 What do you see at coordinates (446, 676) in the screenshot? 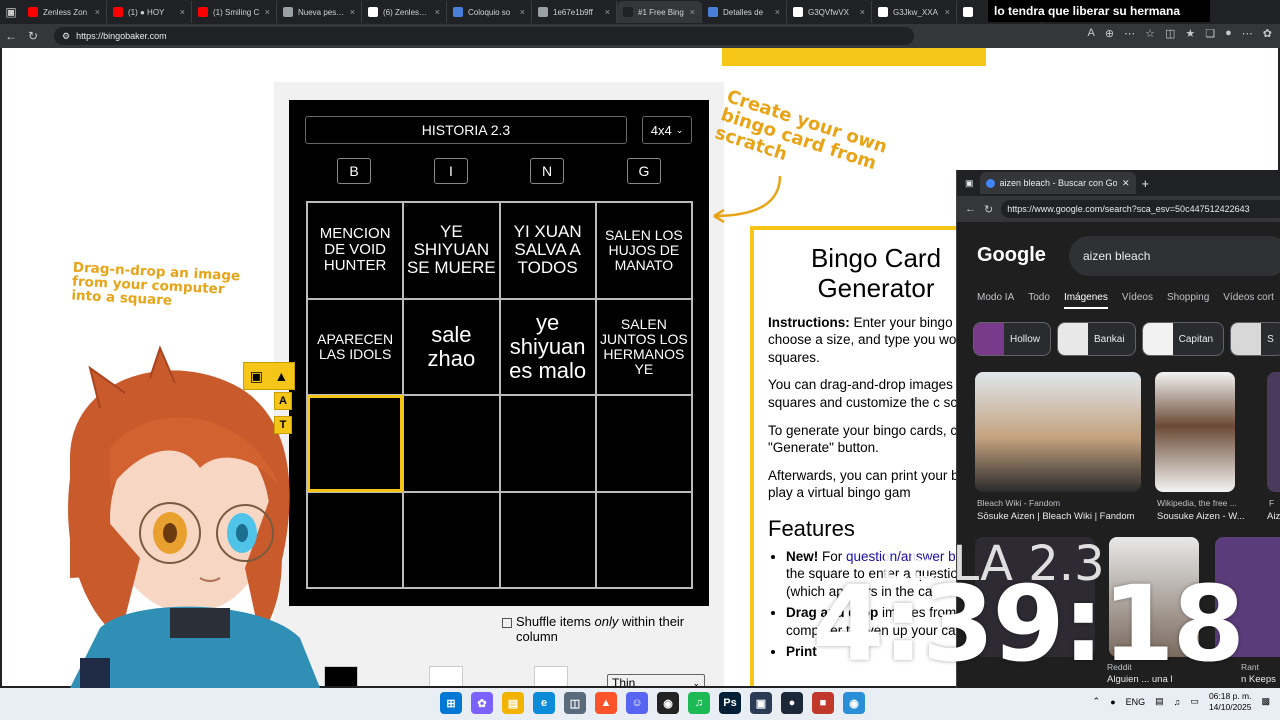
I see `color-swatch-background` at bounding box center [446, 676].